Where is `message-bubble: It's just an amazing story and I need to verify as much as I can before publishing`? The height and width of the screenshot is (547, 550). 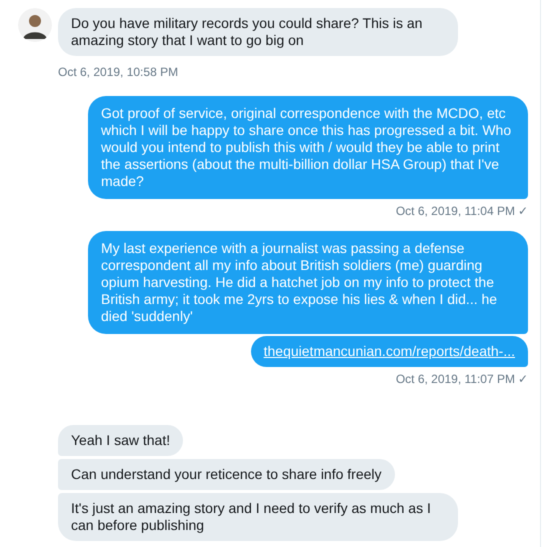 message-bubble: It's just an amazing story and I need to verify as much as I can before publishing is located at coordinates (258, 517).